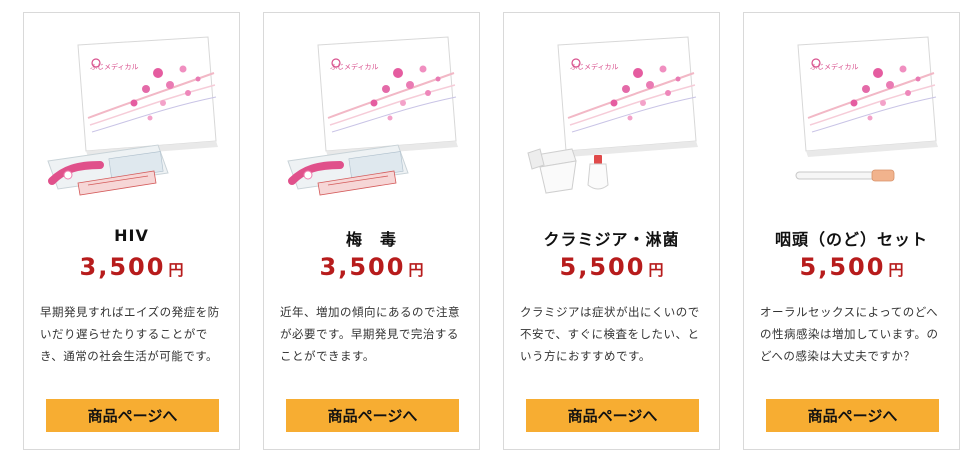  Describe the element at coordinates (370, 334) in the screenshot. I see `product-description: 近年、増加の傾向にあるので注意が必要です。早期発見で完治することができます。` at that location.